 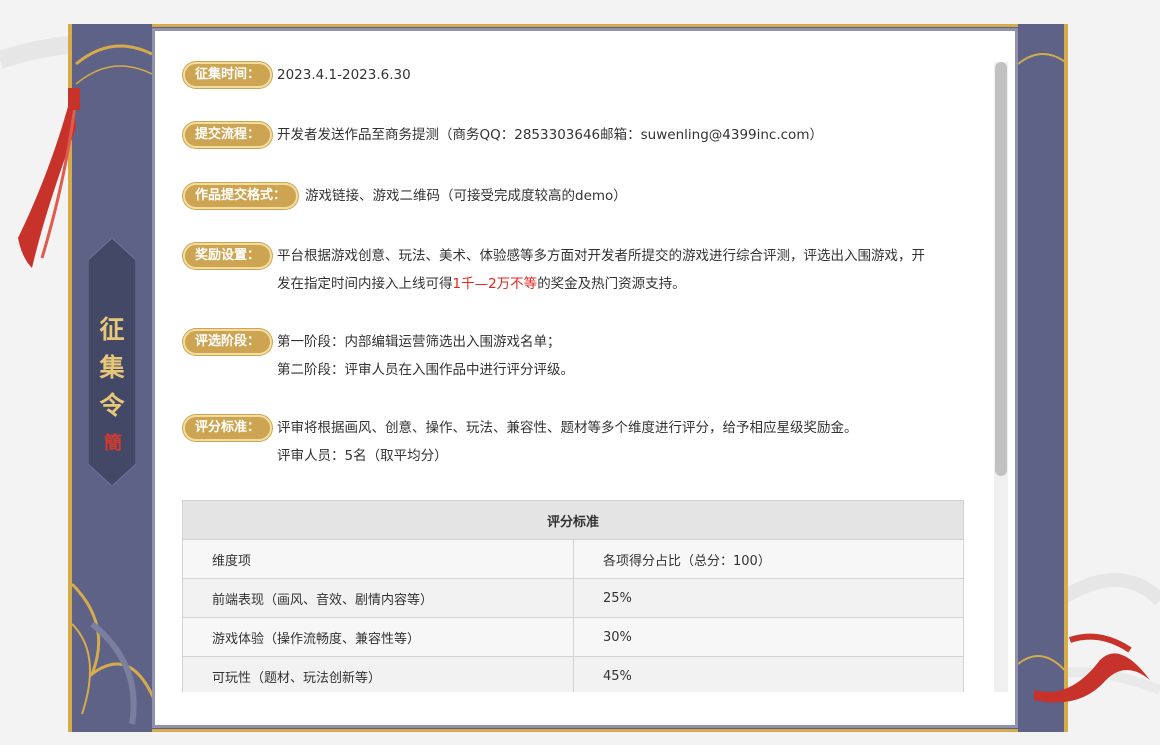 I want to click on table-title: 评分标准, so click(x=573, y=520).